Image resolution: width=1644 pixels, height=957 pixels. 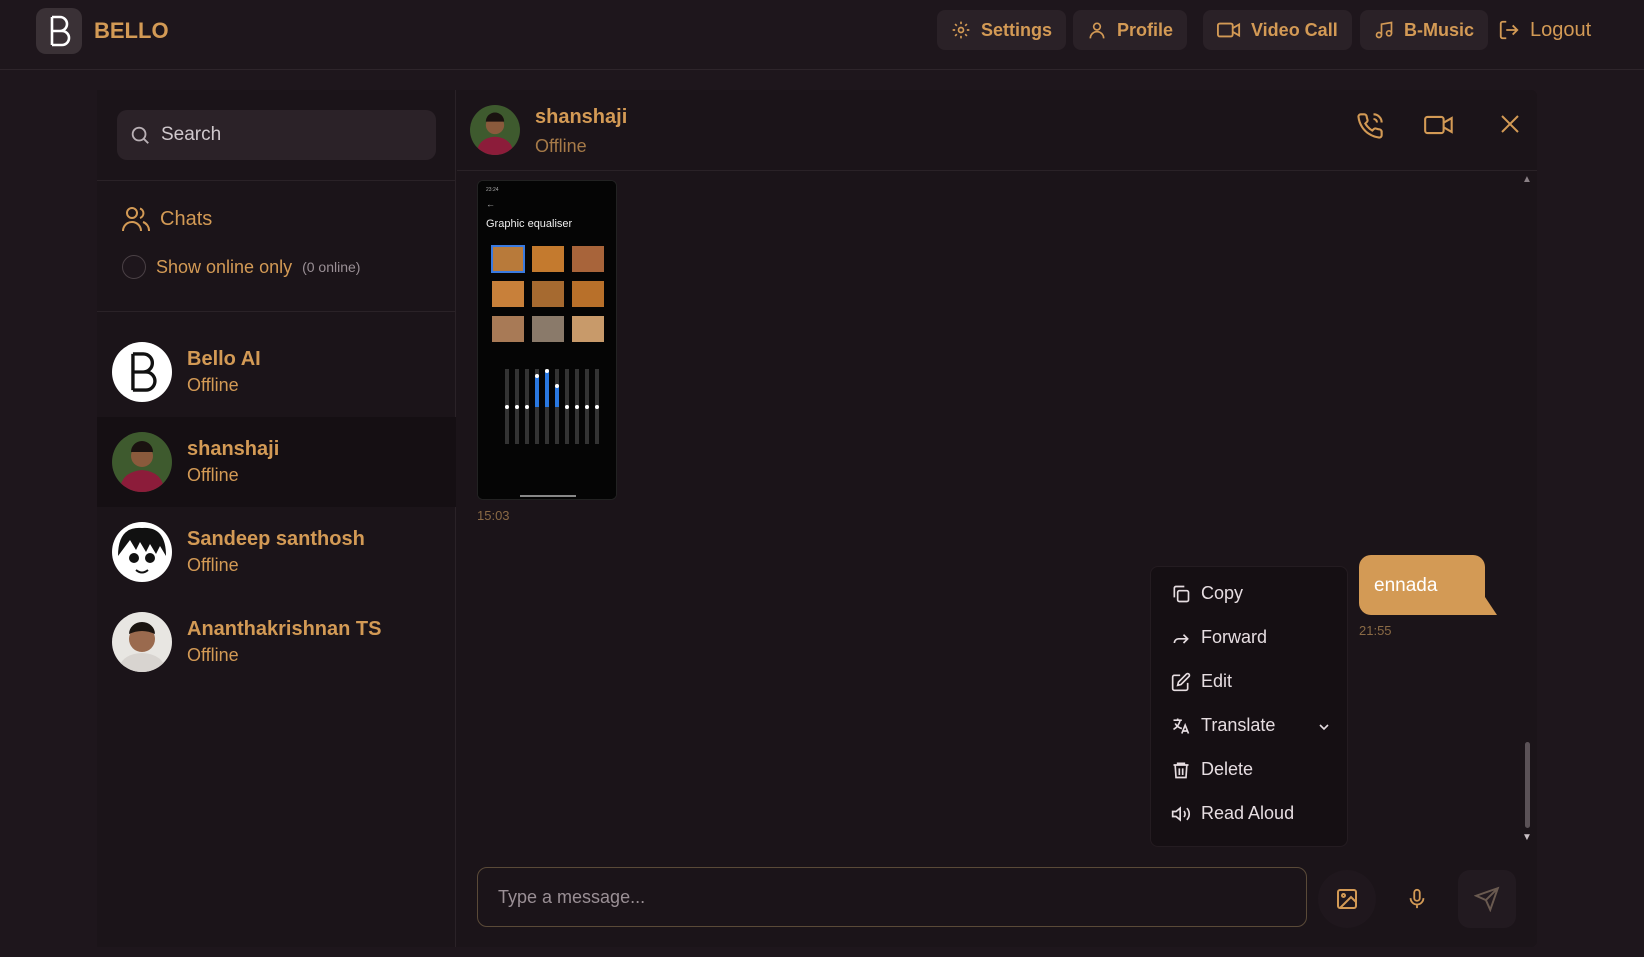 What do you see at coordinates (1145, 29) in the screenshot?
I see `profile-label: Profile` at bounding box center [1145, 29].